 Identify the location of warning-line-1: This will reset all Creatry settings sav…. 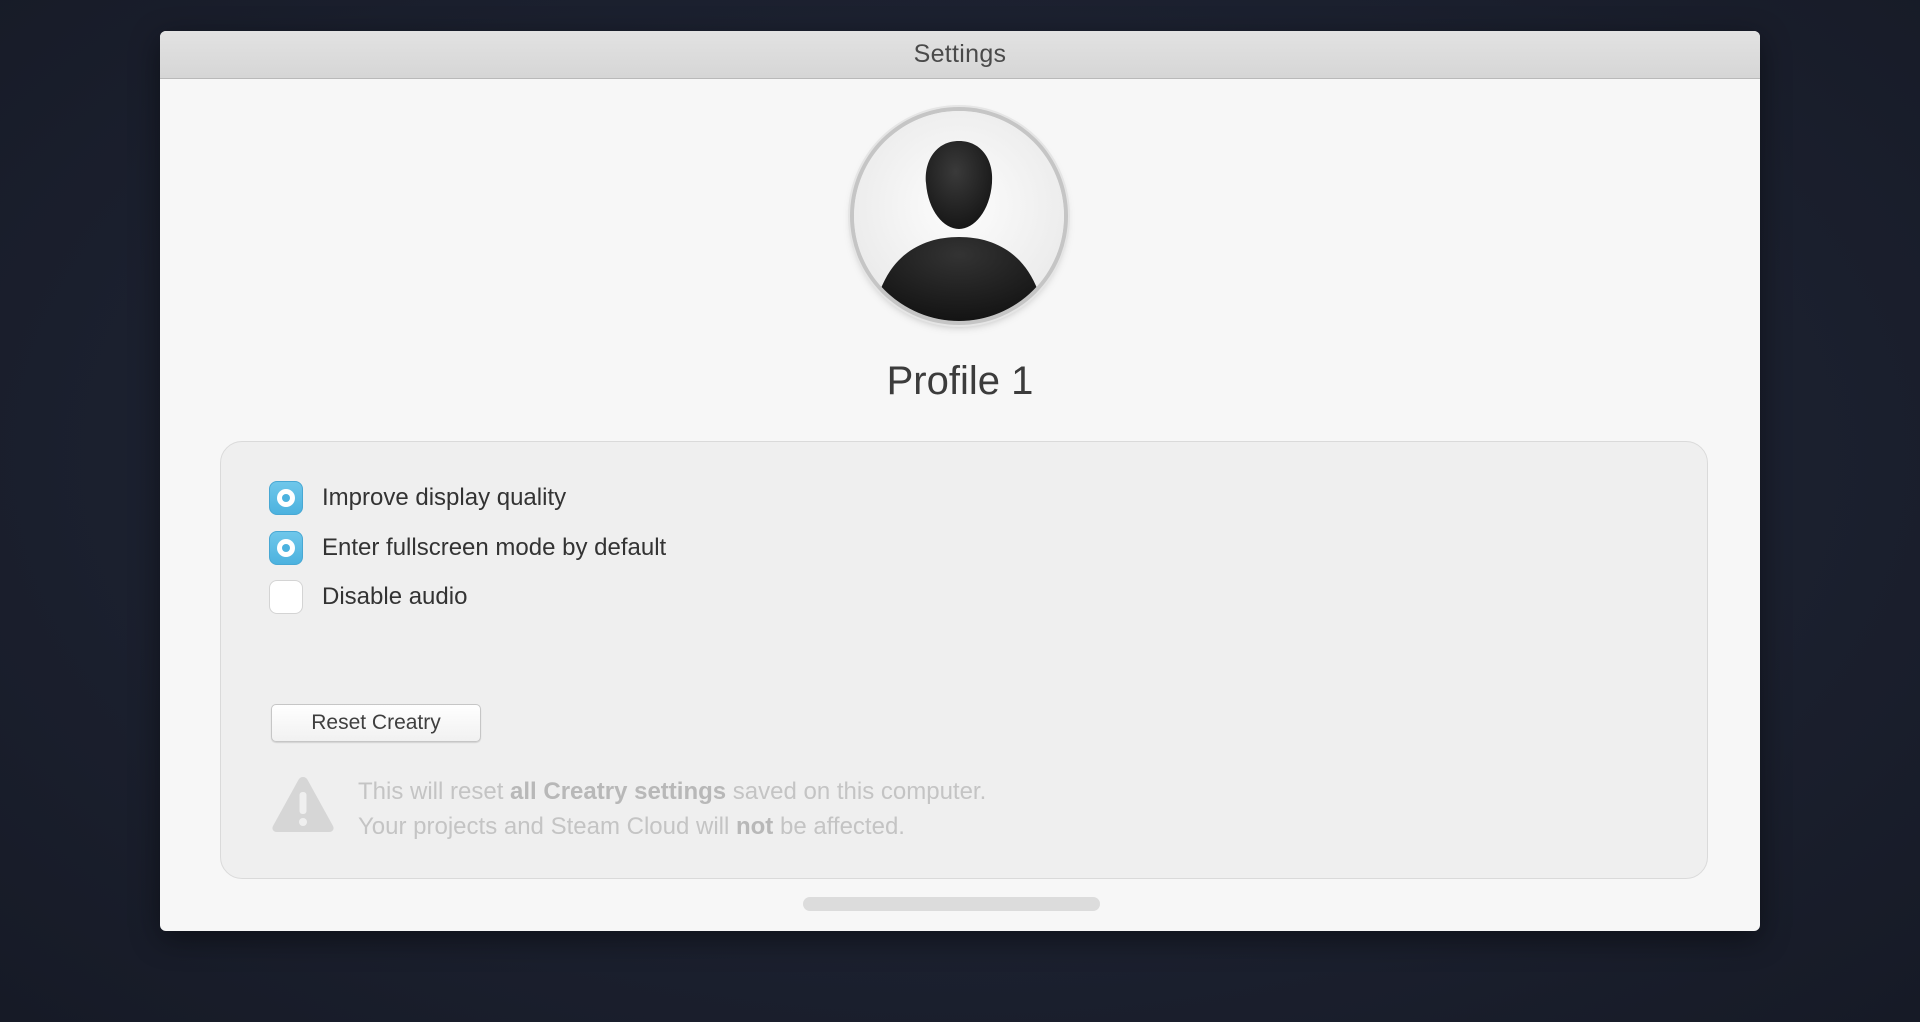
(672, 791).